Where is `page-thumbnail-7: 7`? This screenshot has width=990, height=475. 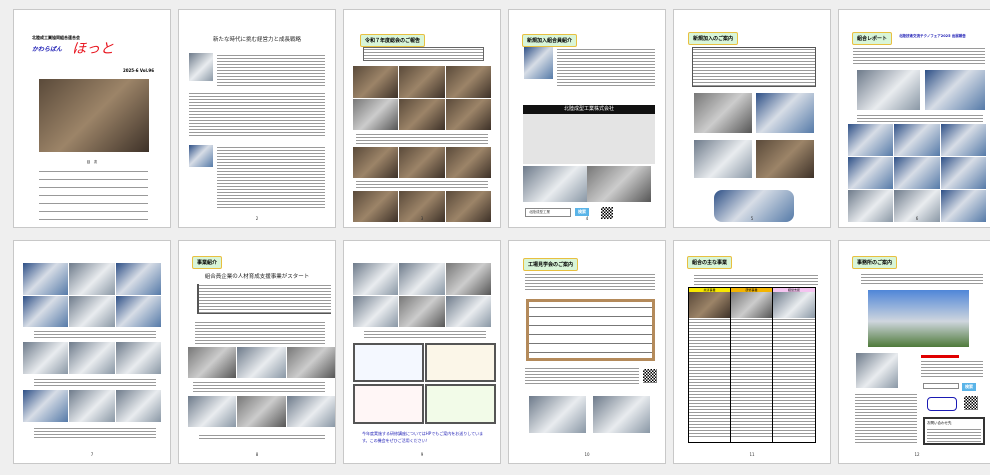
page-thumbnail-7: 7 is located at coordinates (92, 352).